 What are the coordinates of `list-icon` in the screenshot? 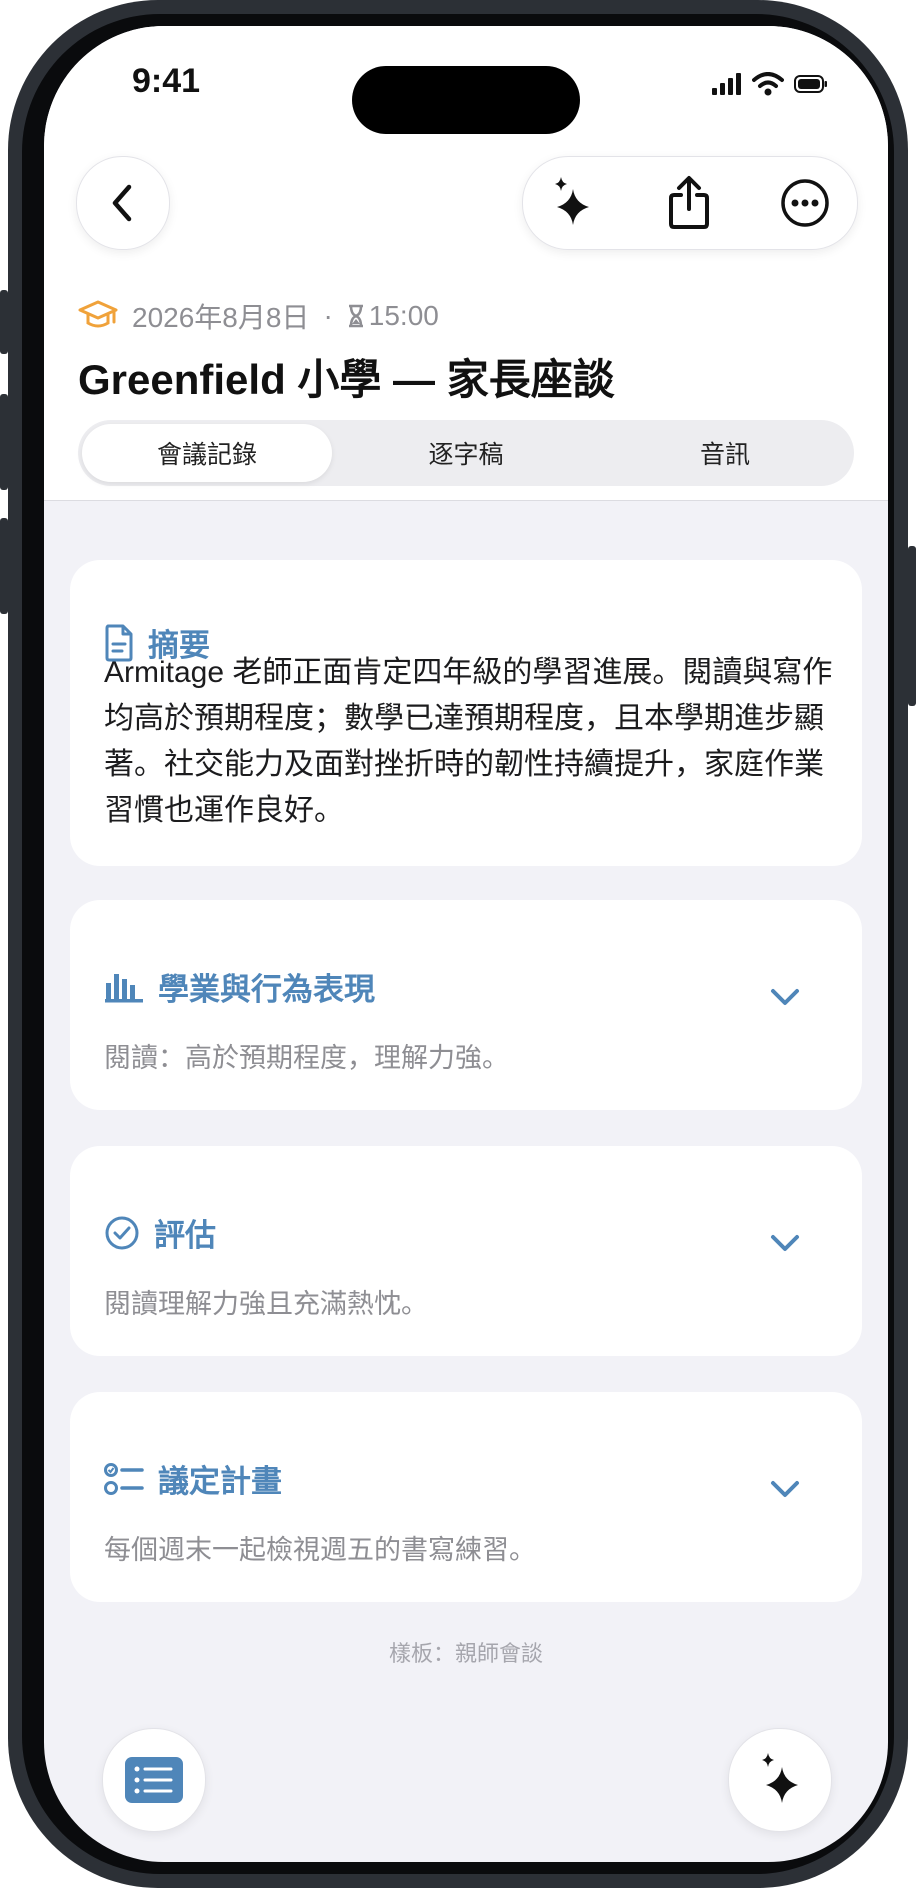 It's located at (154, 1780).